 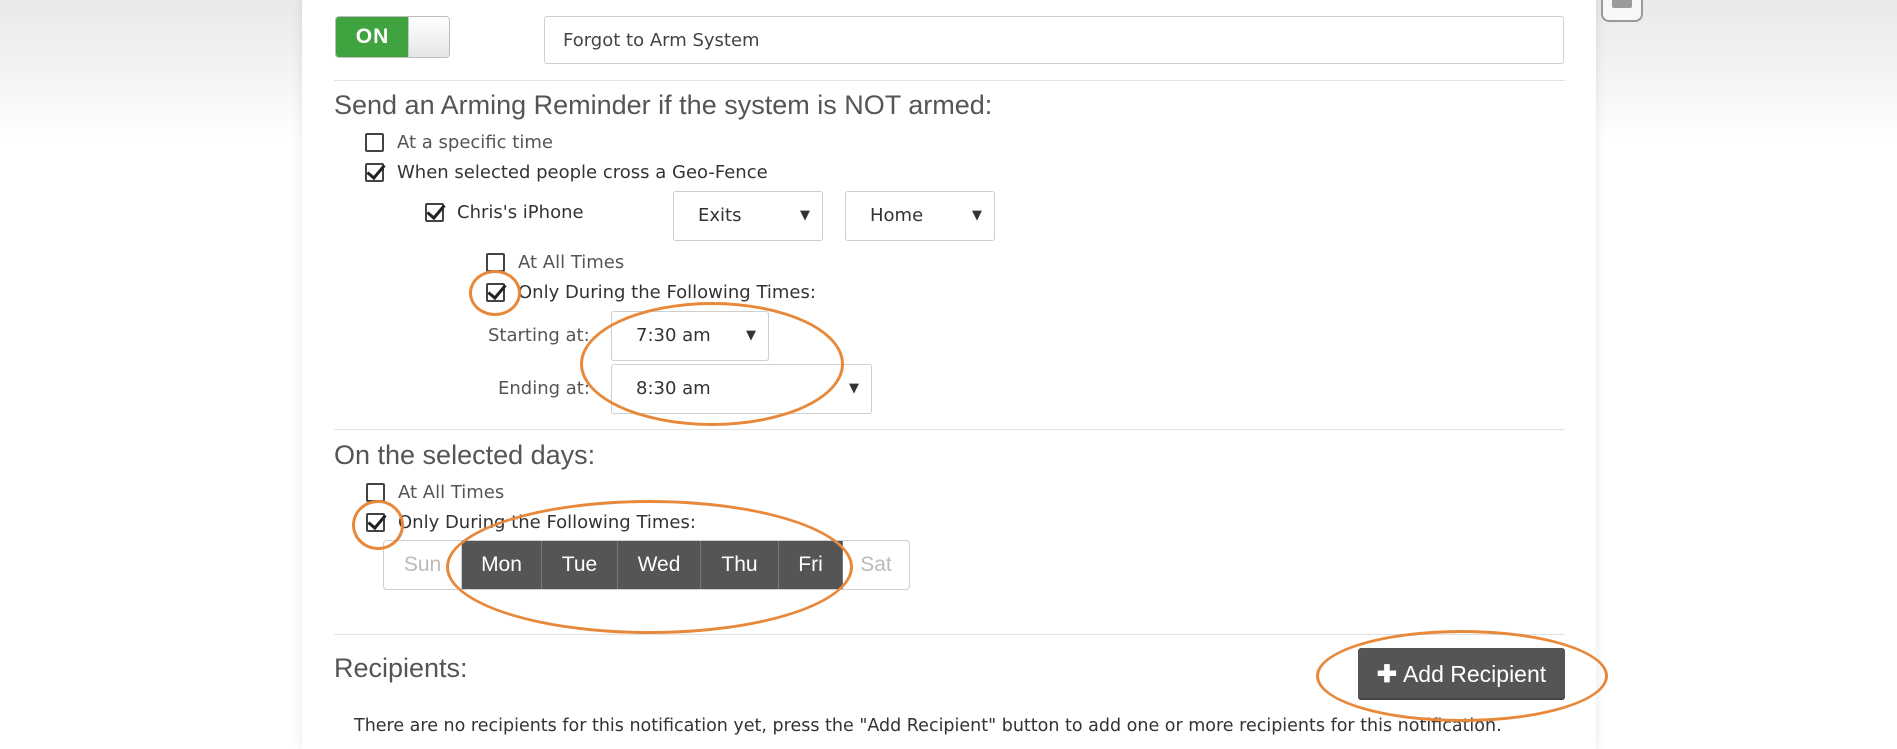 I want to click on day-selector: Sun Mon Tue Wed Thu Fri Sat, so click(x=646, y=565).